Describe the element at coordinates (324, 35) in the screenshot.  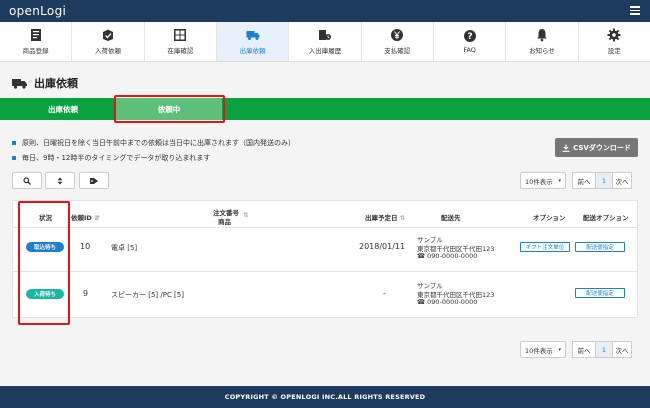
I see `history-icon` at that location.